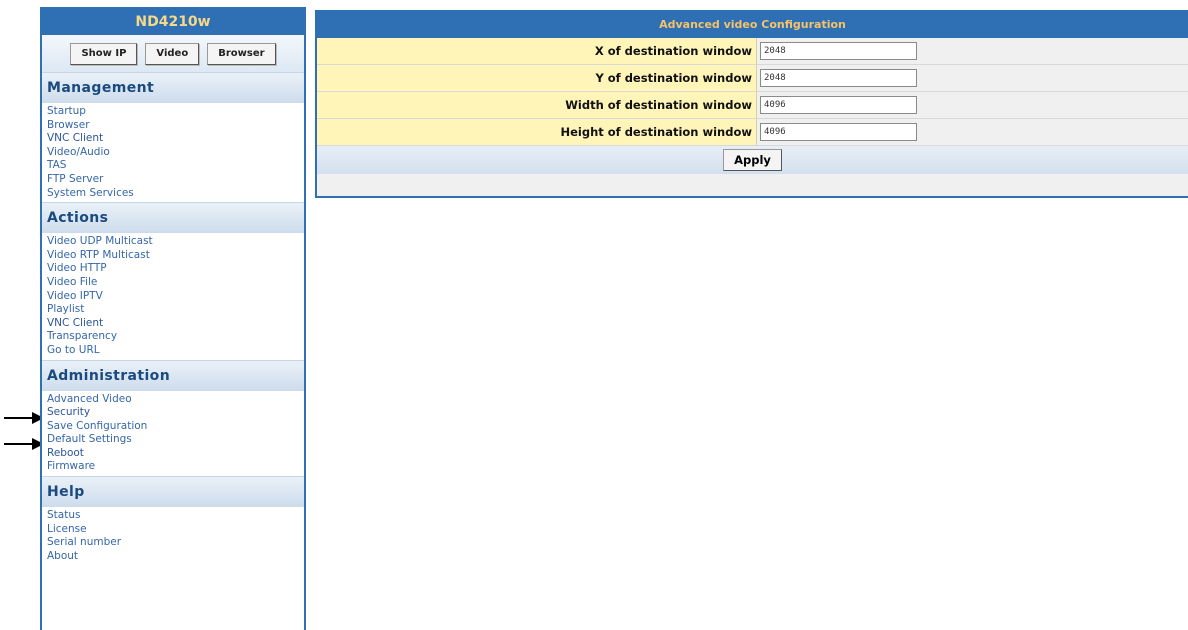 The width and height of the screenshot is (1188, 630). Describe the element at coordinates (175, 283) in the screenshot. I see `nav-video-file: Video File` at that location.